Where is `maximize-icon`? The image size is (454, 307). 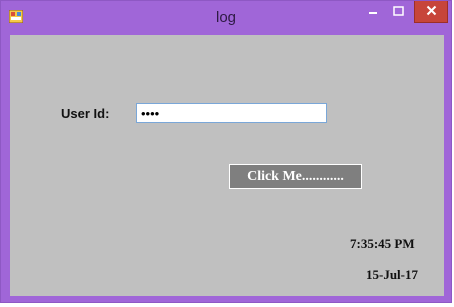
maximize-icon is located at coordinates (398, 12).